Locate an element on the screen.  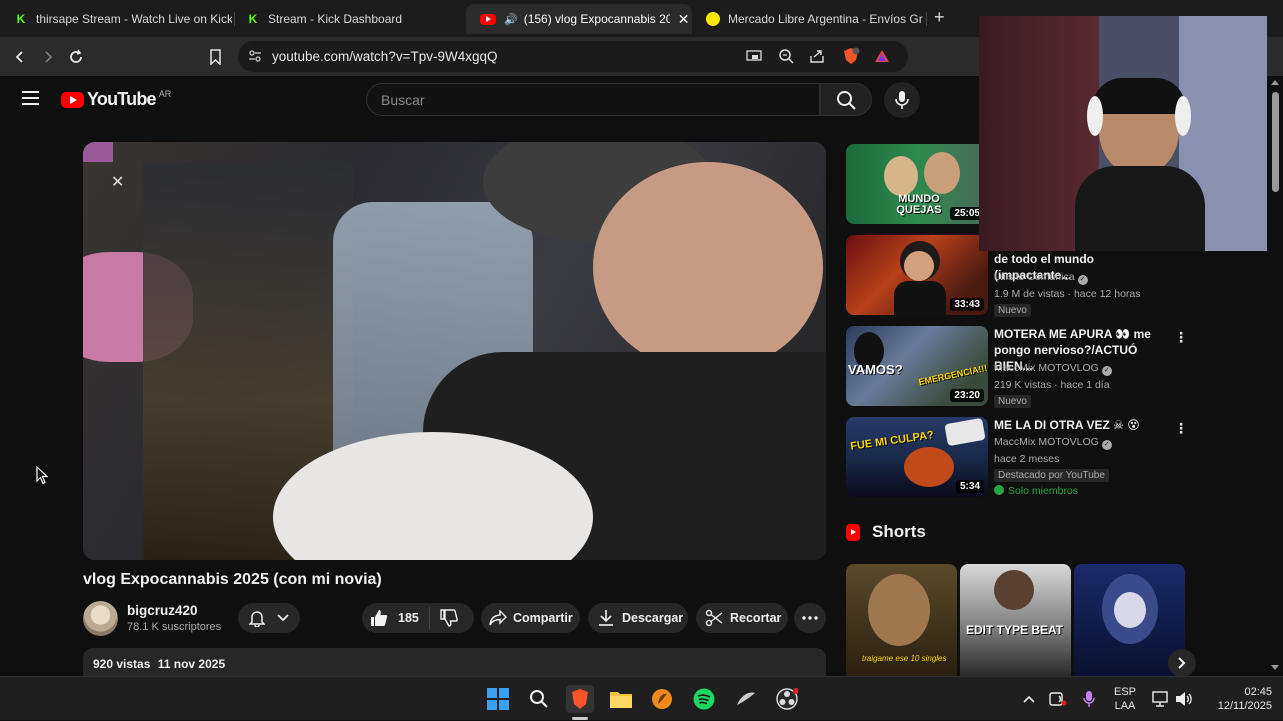
new-tab-icon: + is located at coordinates (939, 17).